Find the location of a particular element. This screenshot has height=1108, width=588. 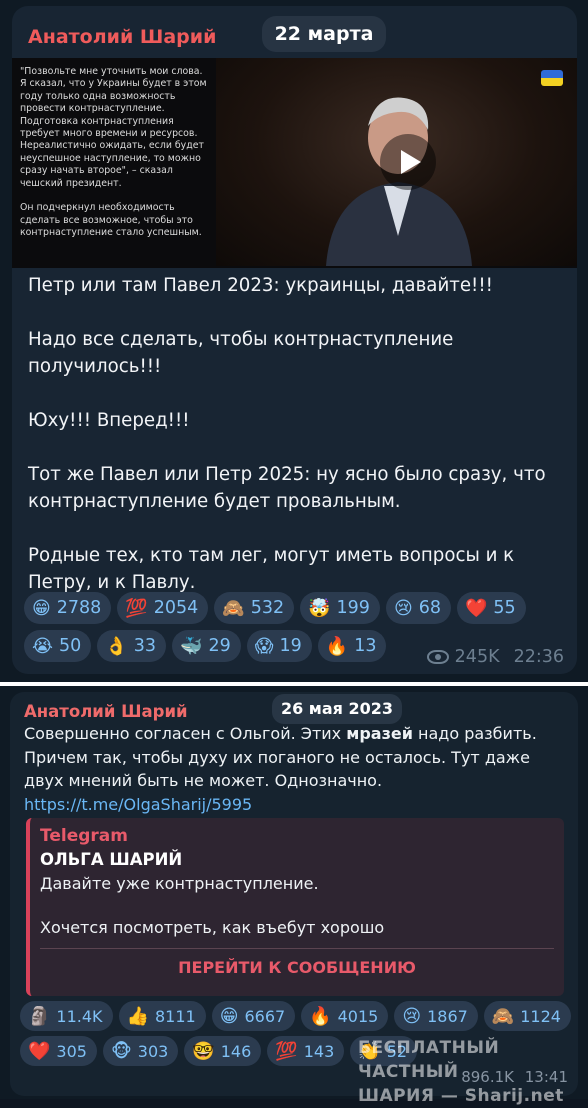

video-thumbnail is located at coordinates (396, 162).